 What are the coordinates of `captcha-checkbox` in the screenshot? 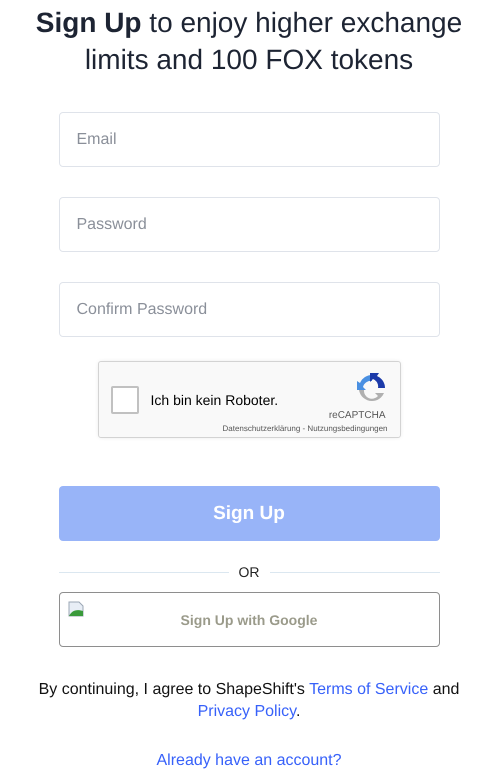 It's located at (124, 400).